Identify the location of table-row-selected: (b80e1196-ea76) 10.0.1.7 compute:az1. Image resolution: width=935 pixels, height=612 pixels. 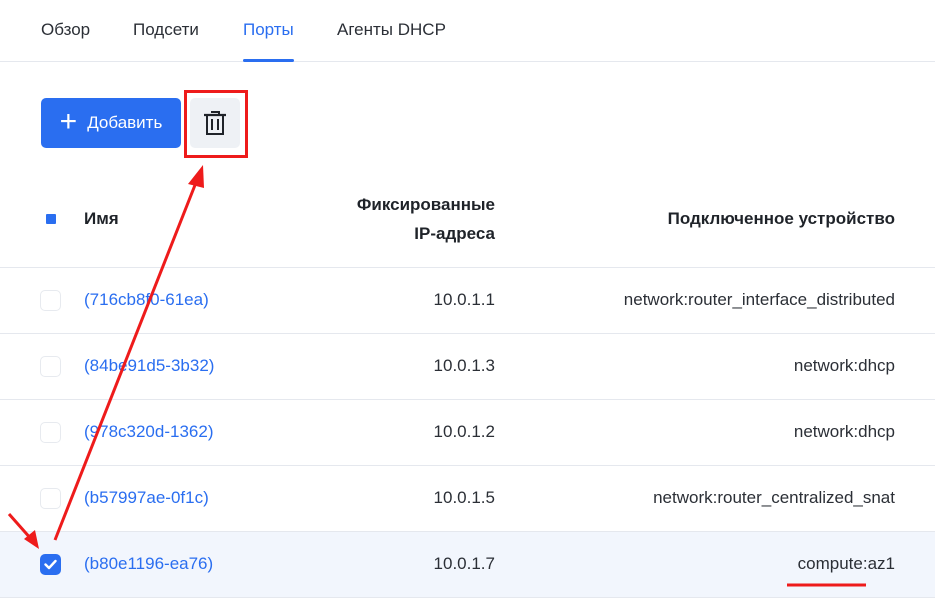
(467, 565).